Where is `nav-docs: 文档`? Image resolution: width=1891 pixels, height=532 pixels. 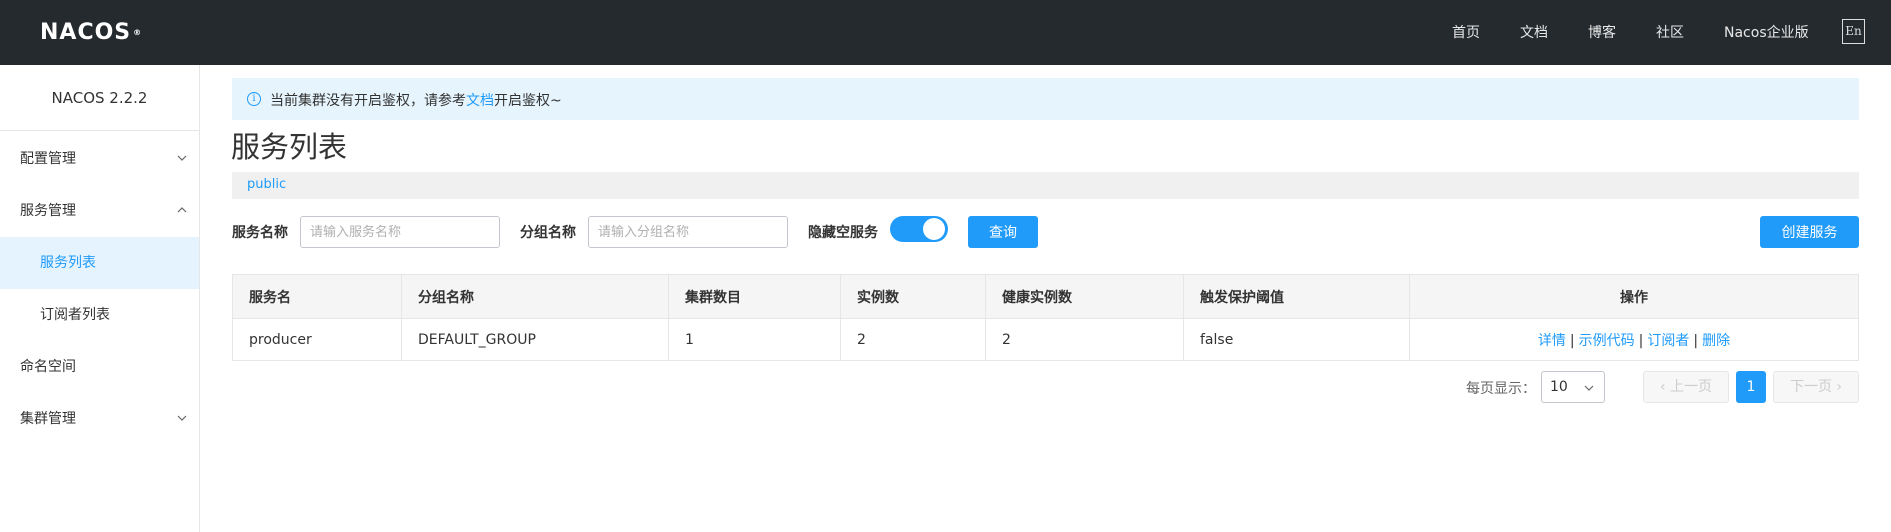
nav-docs: 文档 is located at coordinates (1534, 32).